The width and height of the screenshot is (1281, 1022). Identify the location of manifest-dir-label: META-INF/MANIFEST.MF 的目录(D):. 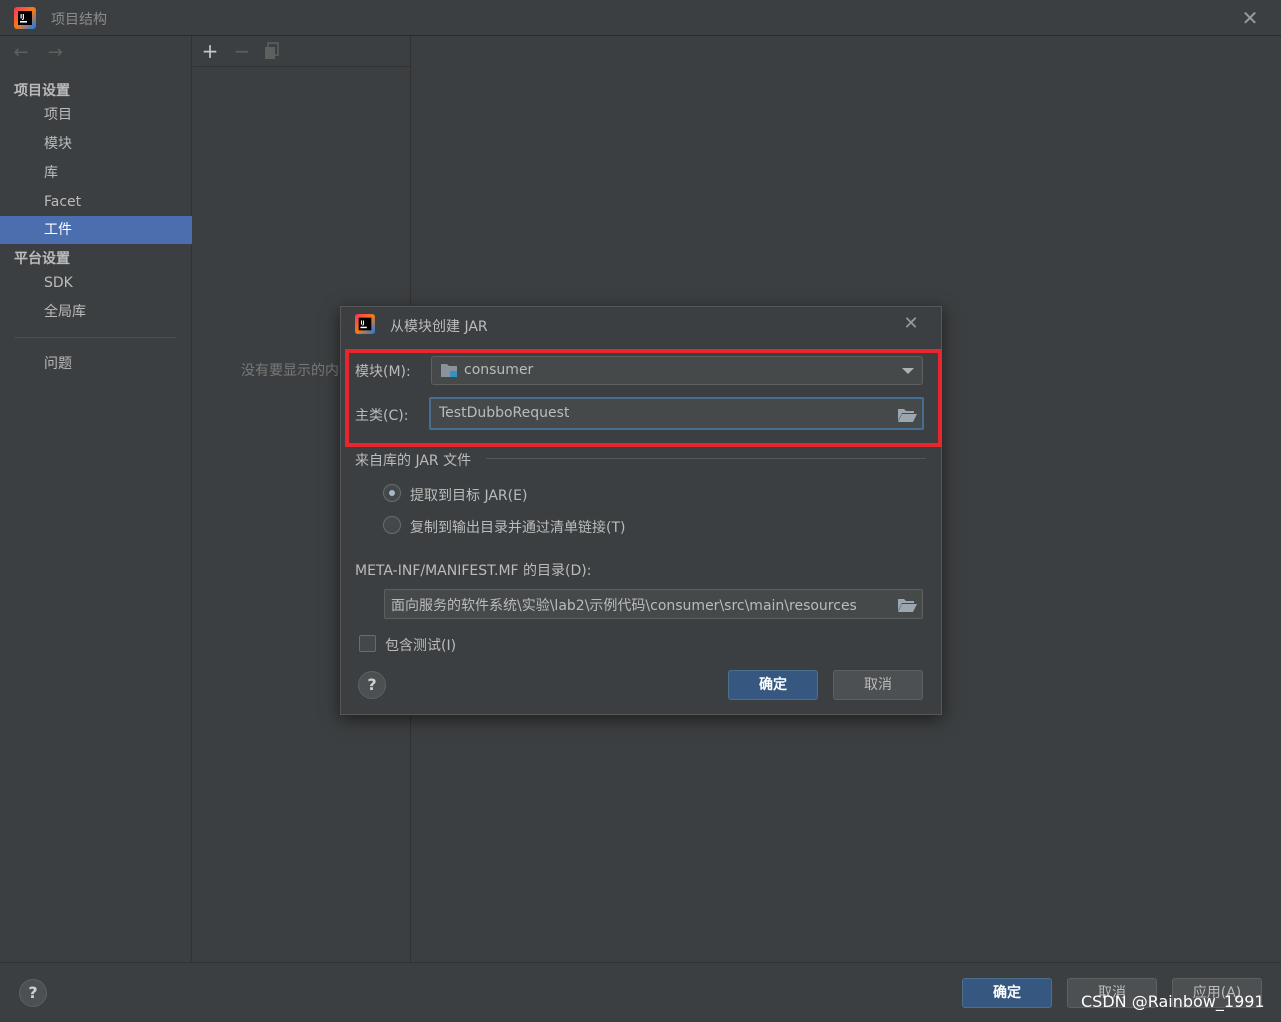
(473, 571).